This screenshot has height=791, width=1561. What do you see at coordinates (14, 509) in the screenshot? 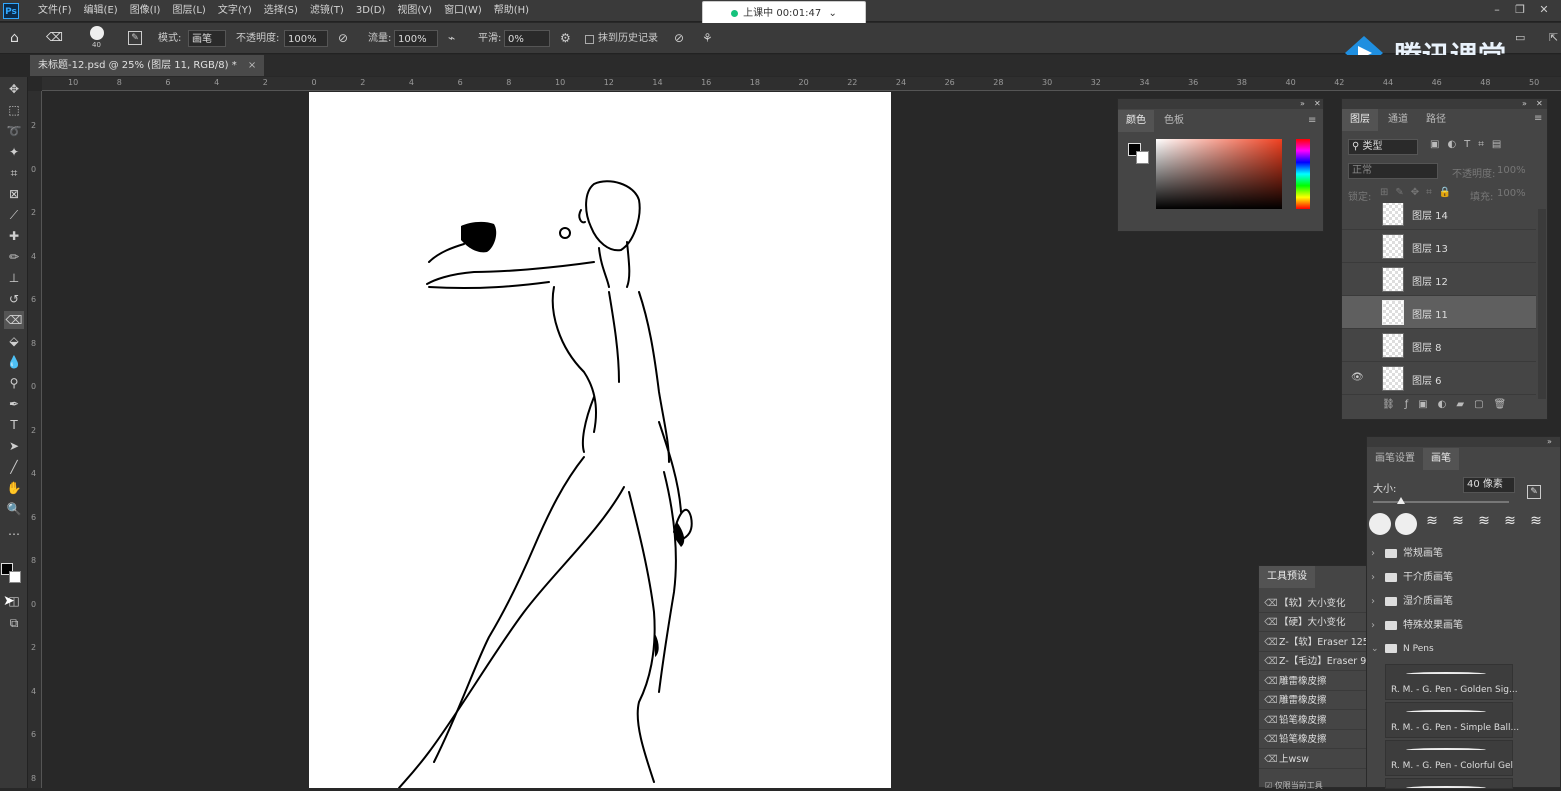
I see `zoom-tool-icon: 🔍` at bounding box center [14, 509].